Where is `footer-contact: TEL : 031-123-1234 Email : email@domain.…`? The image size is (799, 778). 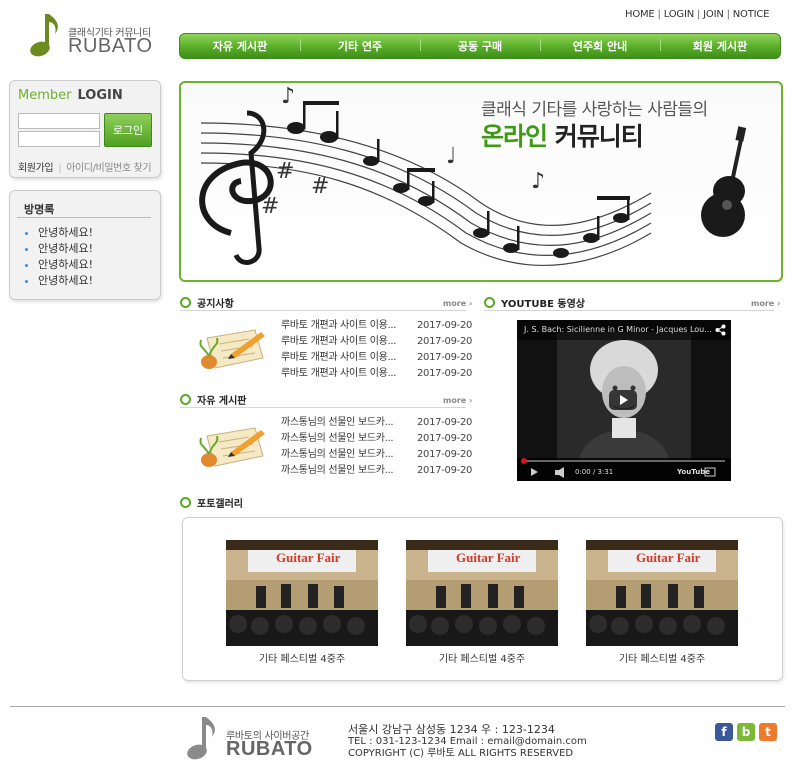
footer-contact: TEL : 031-123-1234 Email : email@domain.… is located at coordinates (467, 741).